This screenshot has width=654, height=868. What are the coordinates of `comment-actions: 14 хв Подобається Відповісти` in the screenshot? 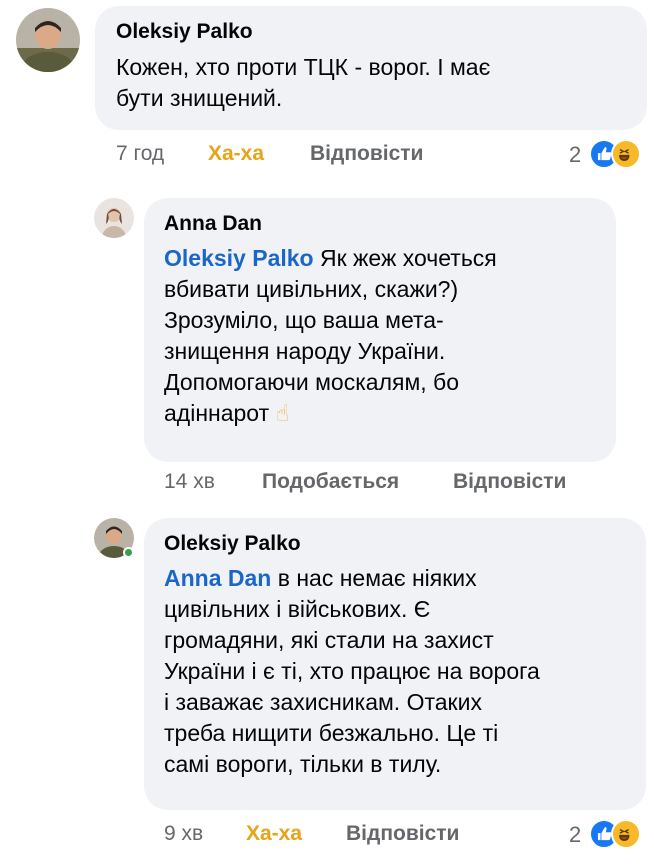 It's located at (394, 485).